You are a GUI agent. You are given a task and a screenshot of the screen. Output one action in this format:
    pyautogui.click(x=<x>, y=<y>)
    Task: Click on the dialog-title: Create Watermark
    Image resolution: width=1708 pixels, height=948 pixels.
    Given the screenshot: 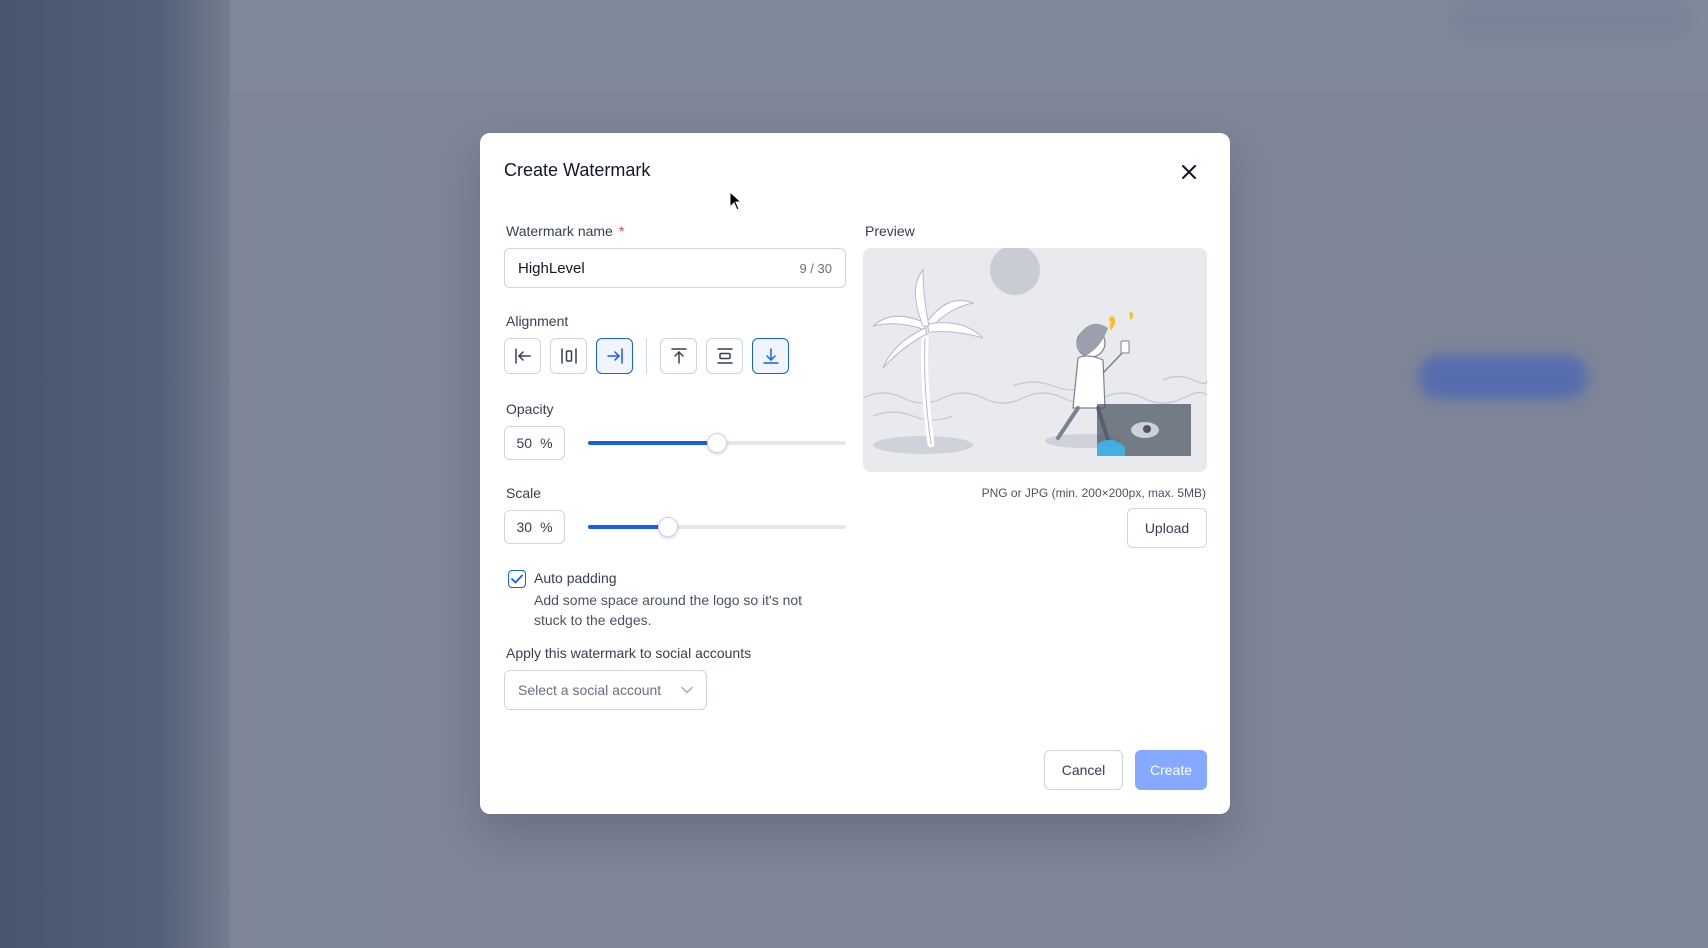 What is the action you would take?
    pyautogui.click(x=577, y=170)
    